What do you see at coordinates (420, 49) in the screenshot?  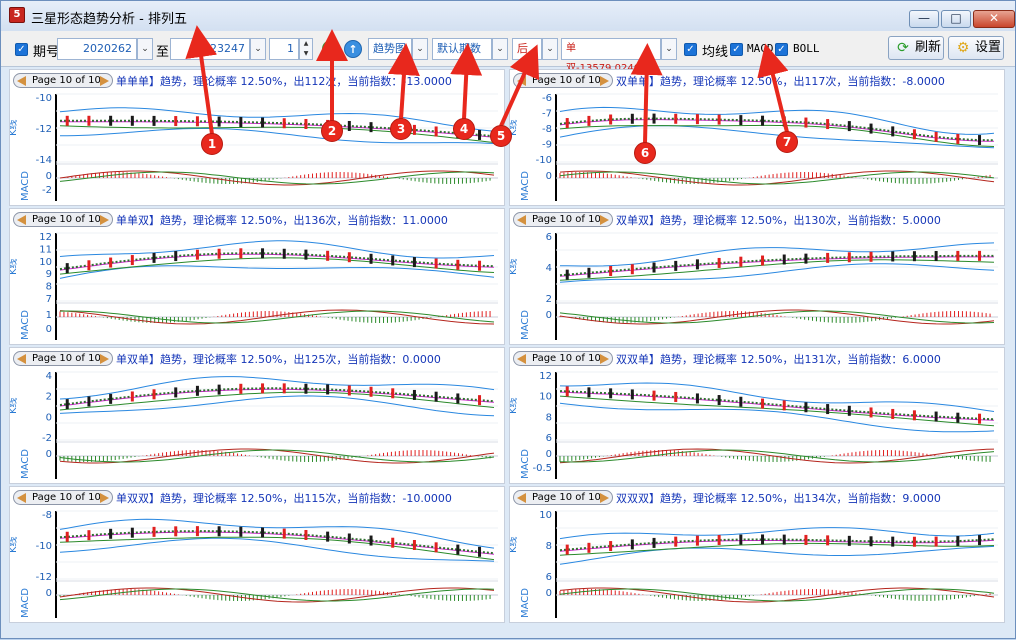 I see `chart-type-dropdown: ⌄` at bounding box center [420, 49].